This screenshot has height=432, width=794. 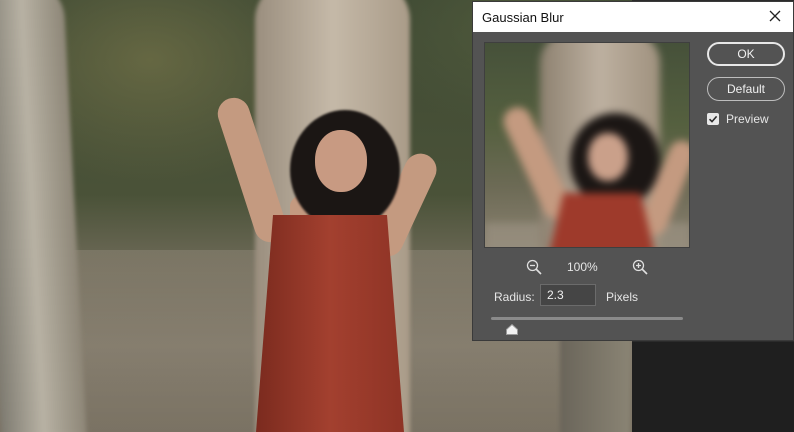 I want to click on preview-dress, so click(x=602, y=220).